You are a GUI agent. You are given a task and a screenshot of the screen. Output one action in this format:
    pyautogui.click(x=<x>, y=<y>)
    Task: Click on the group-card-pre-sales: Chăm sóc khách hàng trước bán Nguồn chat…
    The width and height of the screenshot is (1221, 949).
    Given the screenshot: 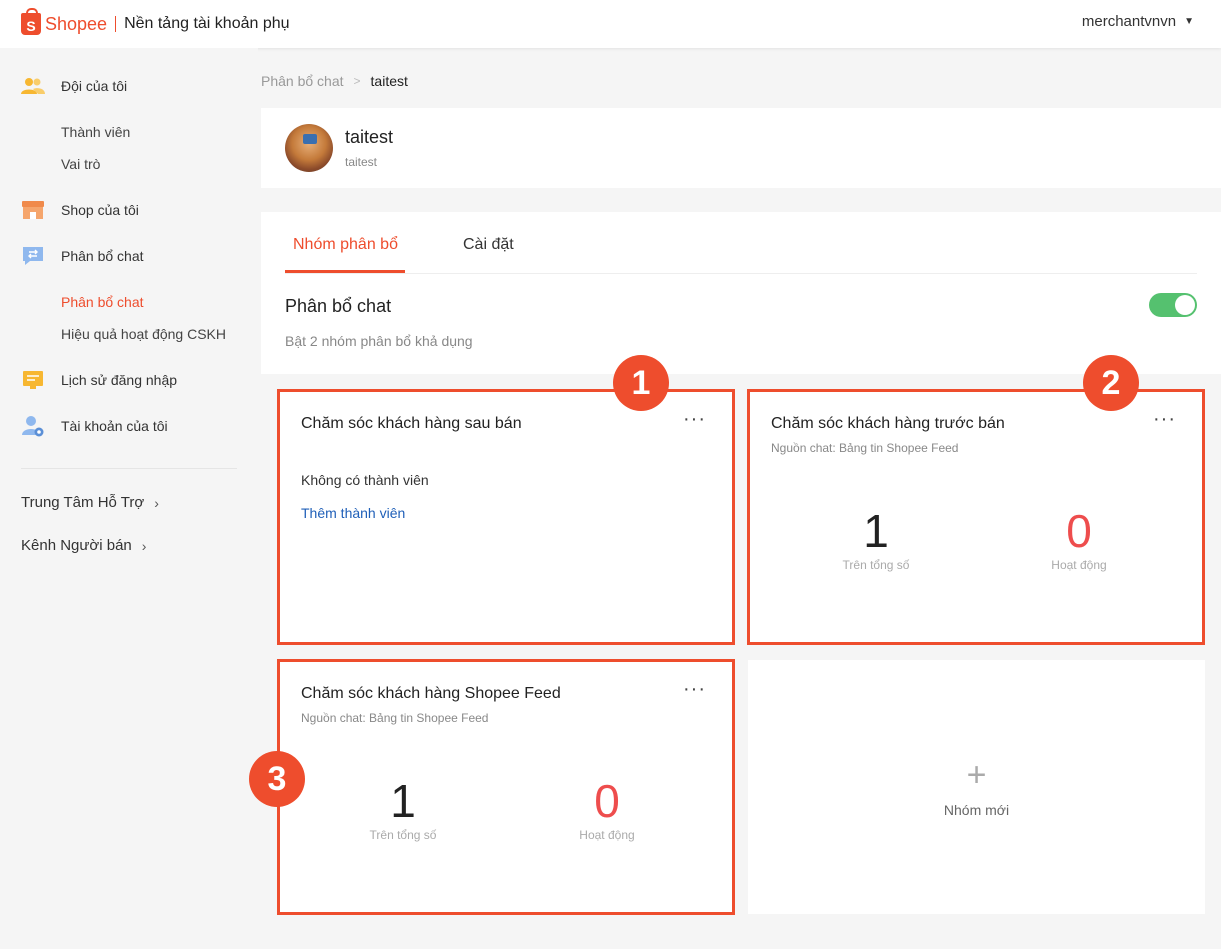 What is the action you would take?
    pyautogui.click(x=976, y=517)
    